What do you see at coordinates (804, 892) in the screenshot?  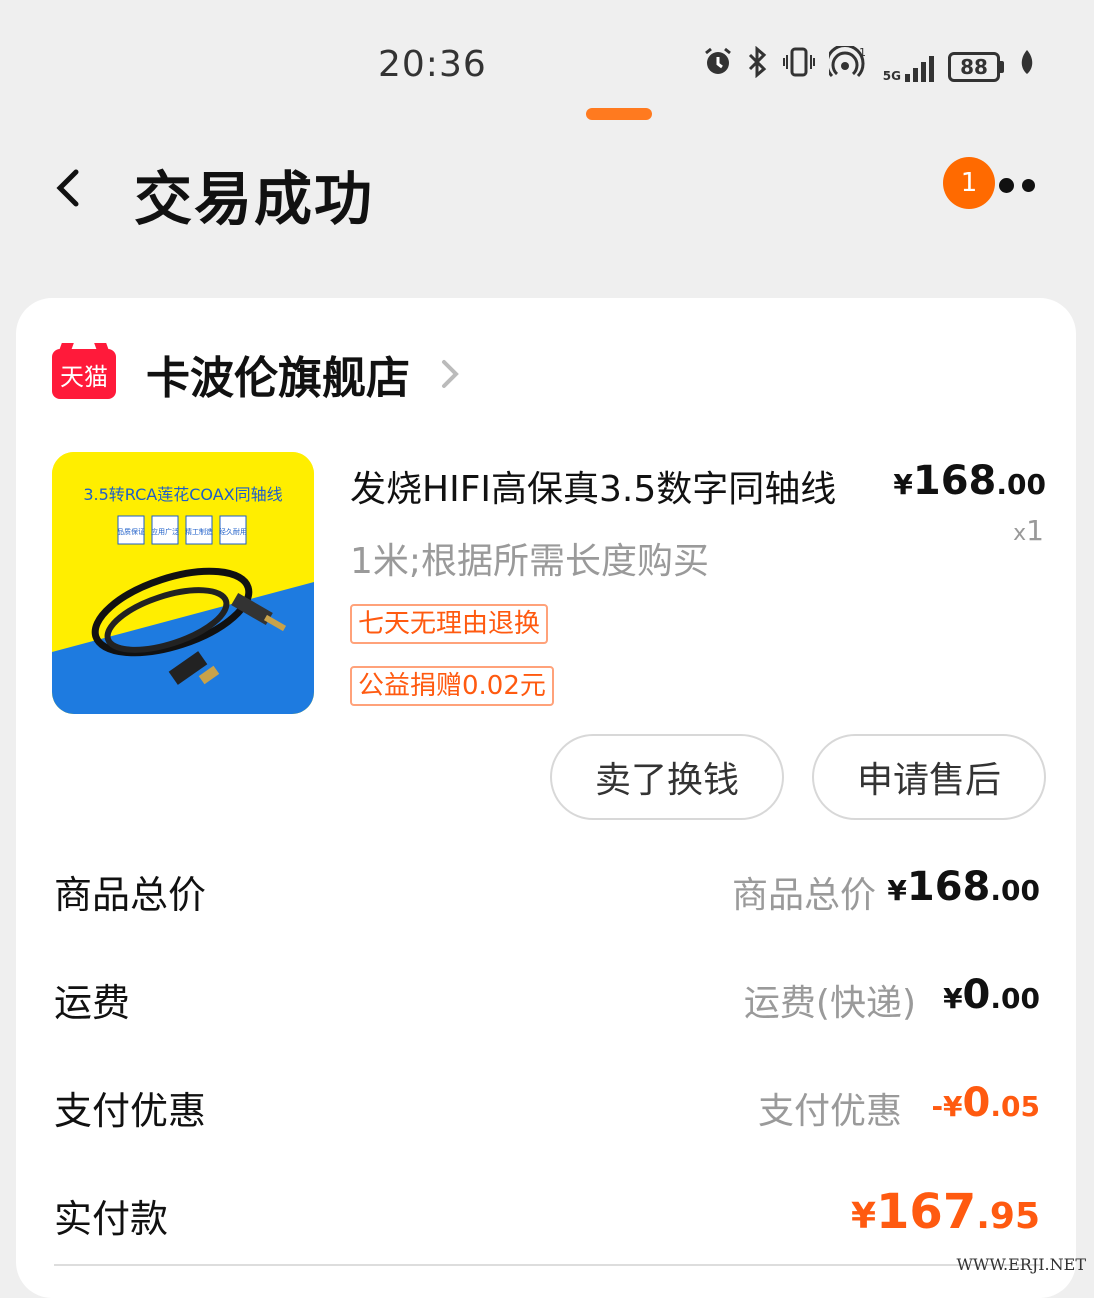 I see `row-sublabel: 商品总价` at bounding box center [804, 892].